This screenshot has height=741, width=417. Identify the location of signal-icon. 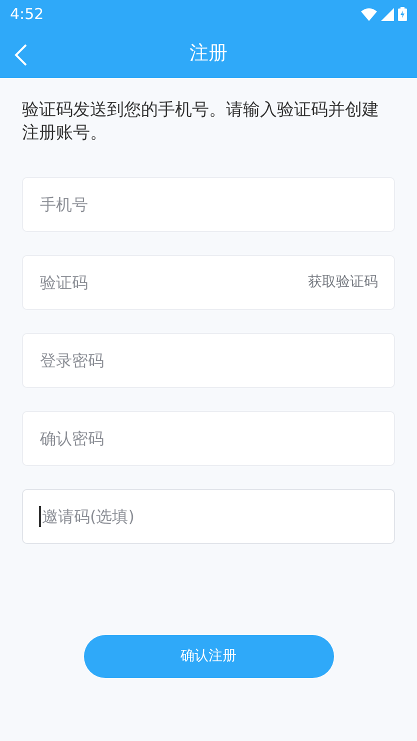
(387, 14).